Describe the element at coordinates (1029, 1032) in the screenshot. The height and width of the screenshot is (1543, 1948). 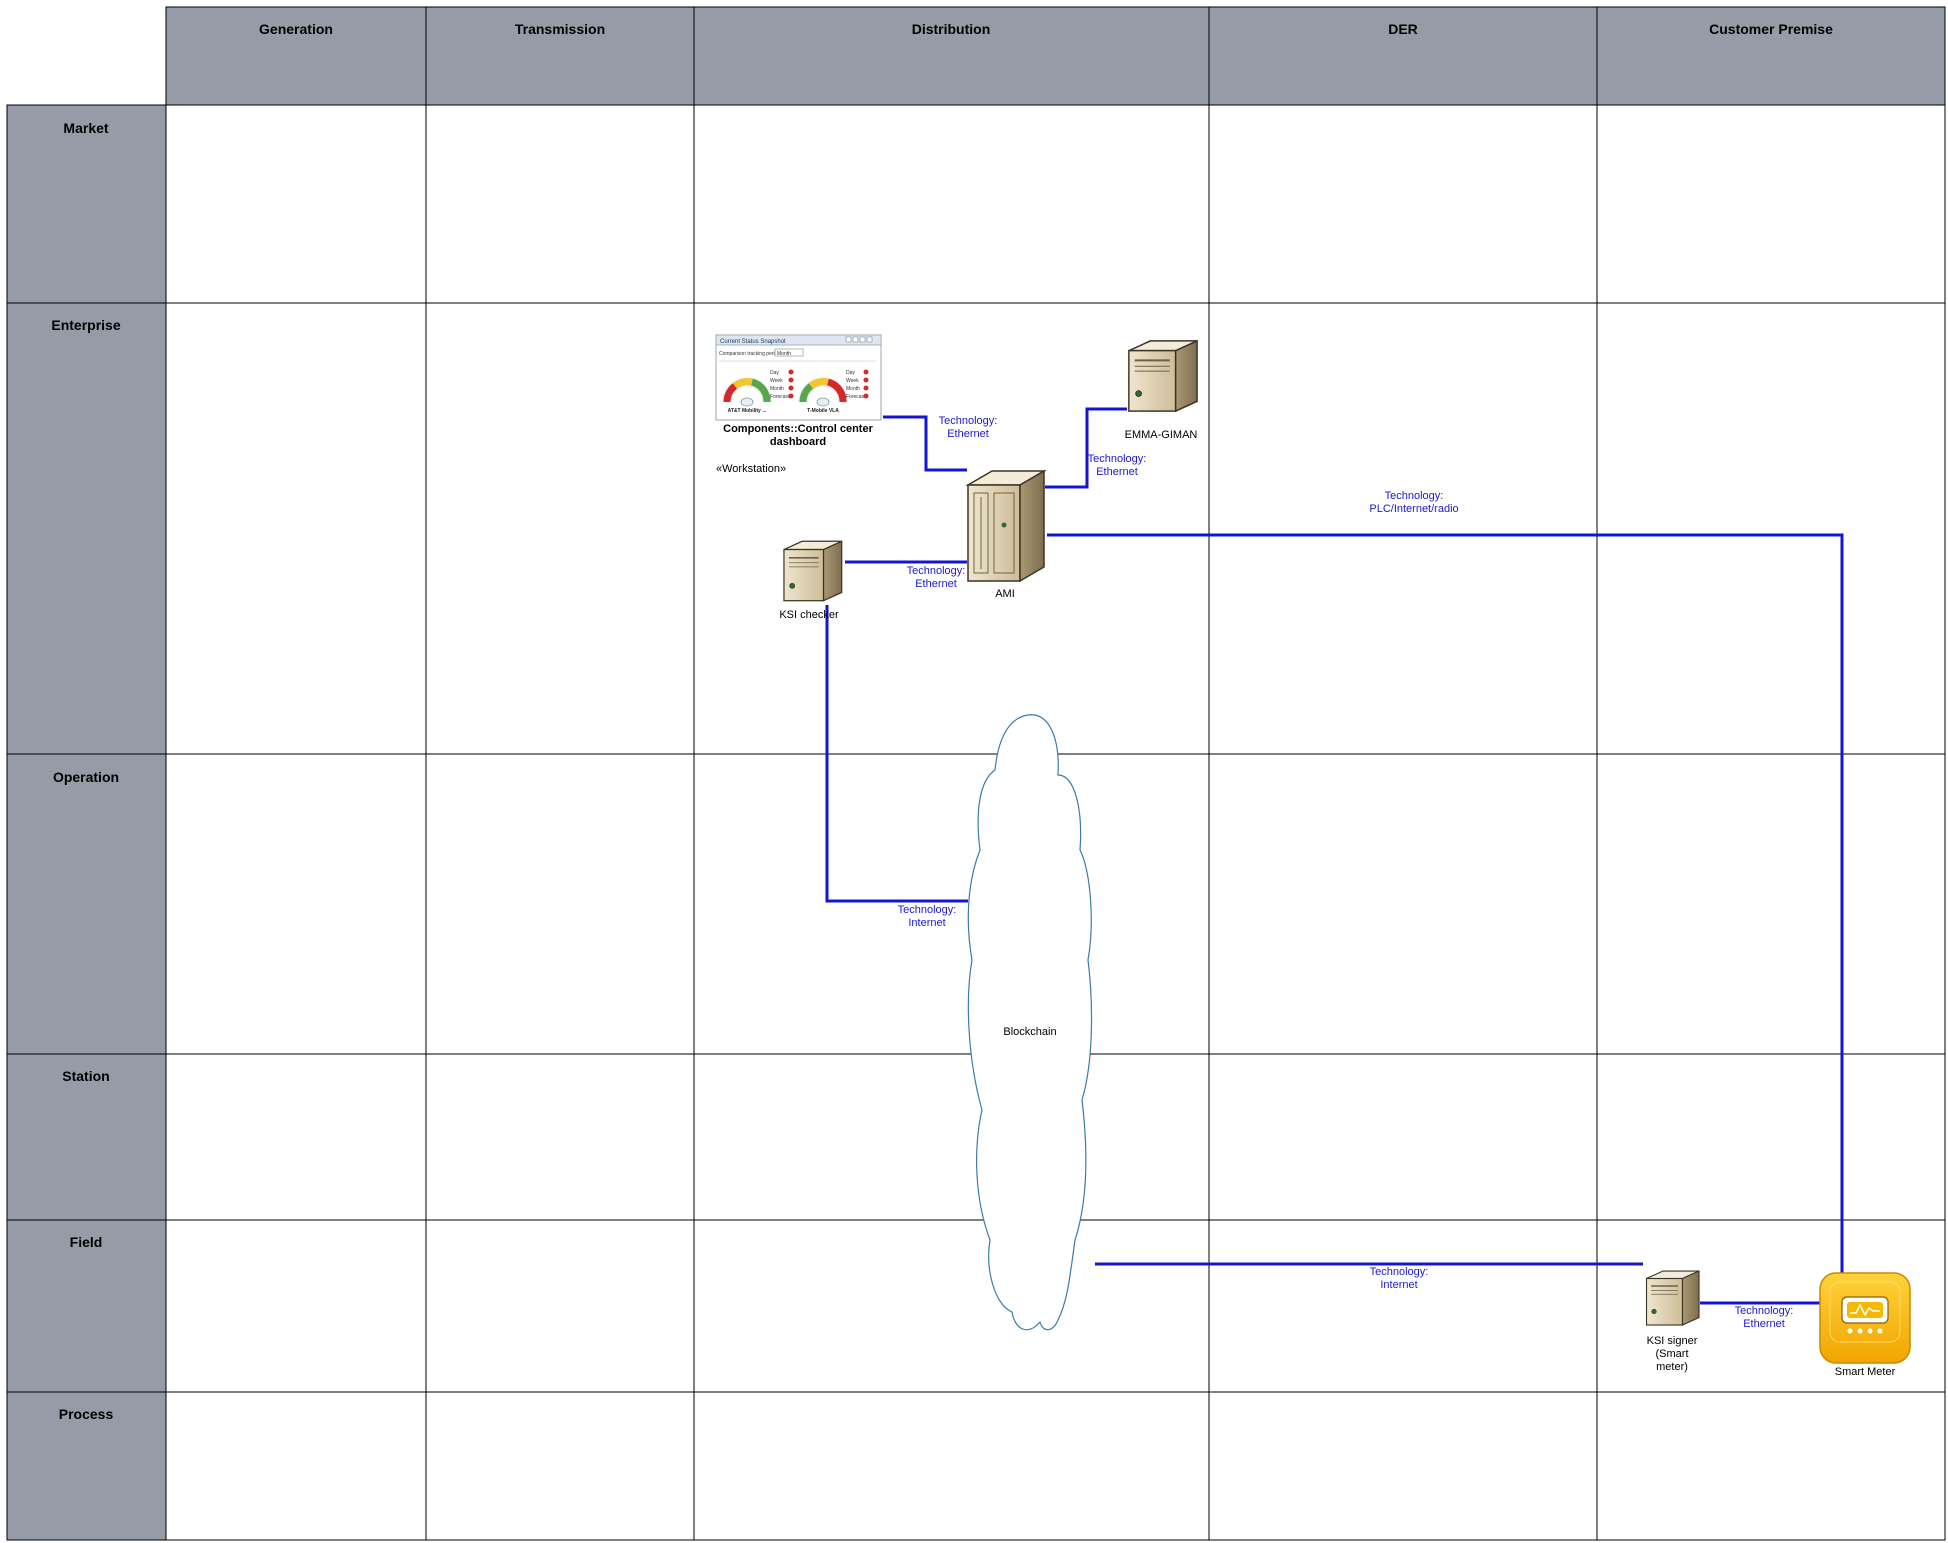
I see `blockchain-label: Blockchain` at that location.